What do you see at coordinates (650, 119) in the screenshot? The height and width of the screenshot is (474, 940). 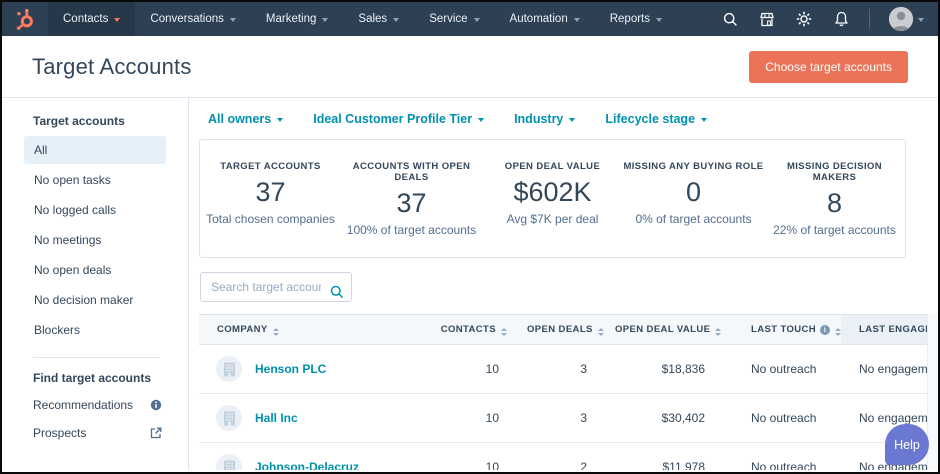 I see `filter-label: Lifecycle stage` at bounding box center [650, 119].